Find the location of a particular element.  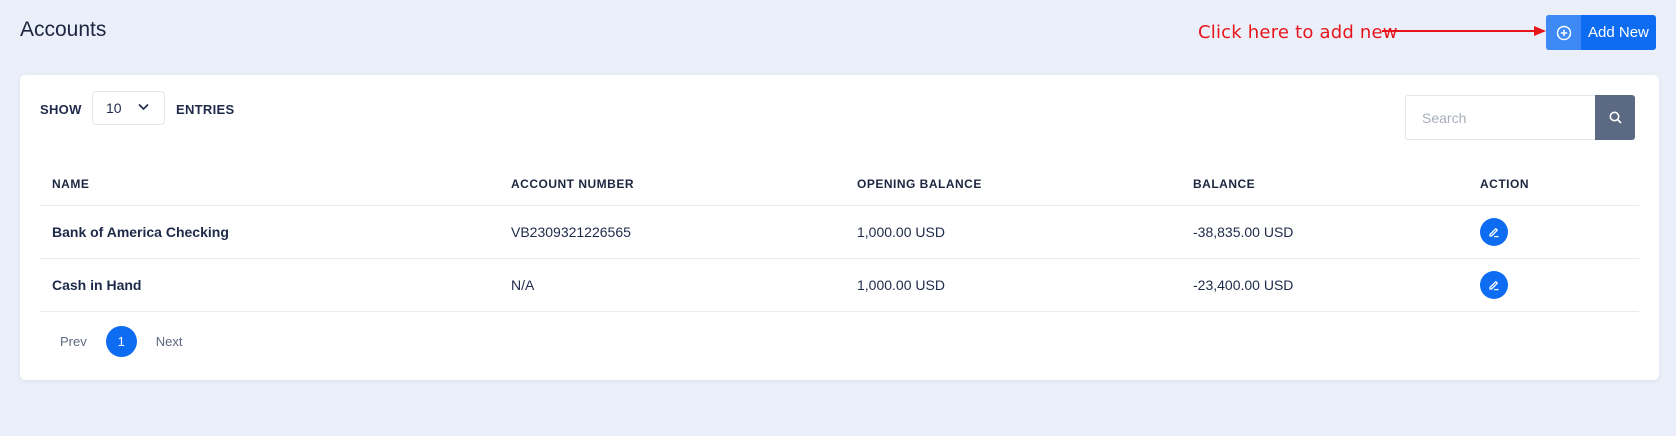

show-label: SHOW is located at coordinates (61, 109).